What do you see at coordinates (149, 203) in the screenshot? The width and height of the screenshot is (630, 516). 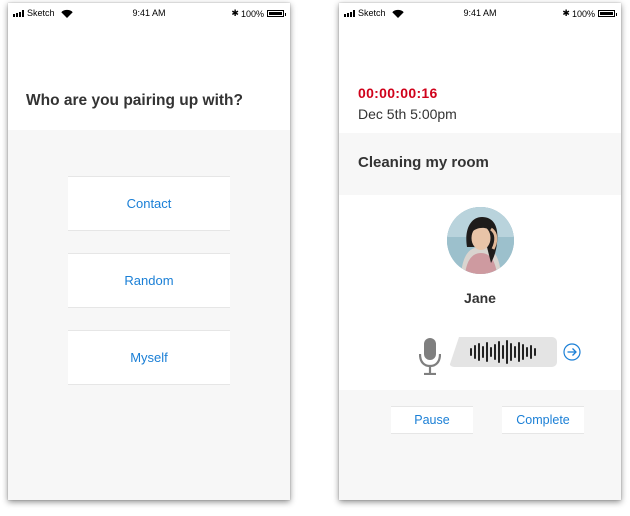 I see `contact-button: Contact` at bounding box center [149, 203].